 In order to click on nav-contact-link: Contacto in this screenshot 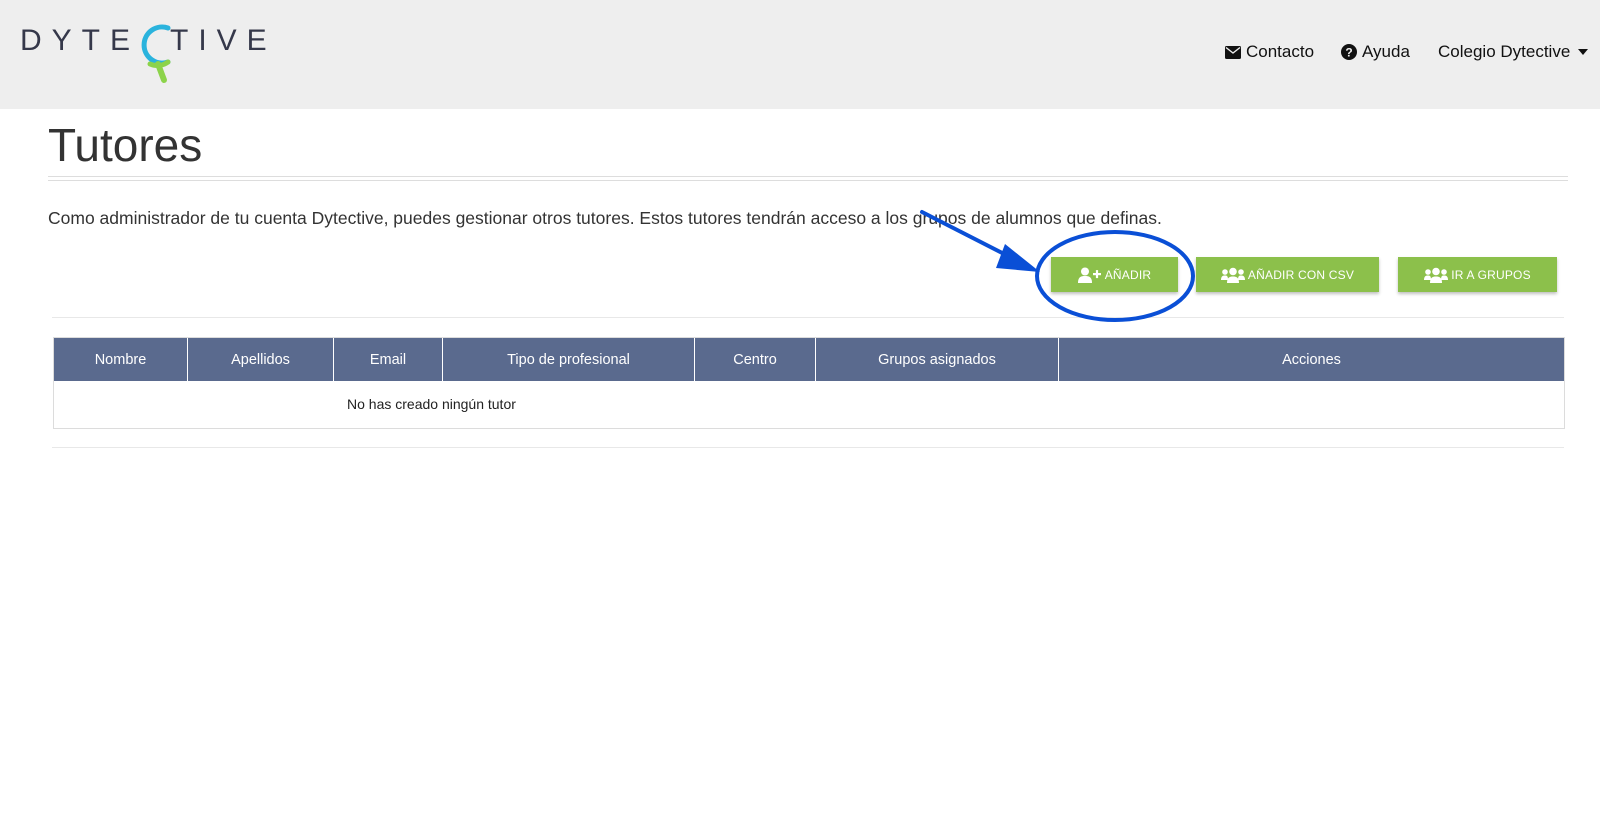, I will do `click(1269, 52)`.